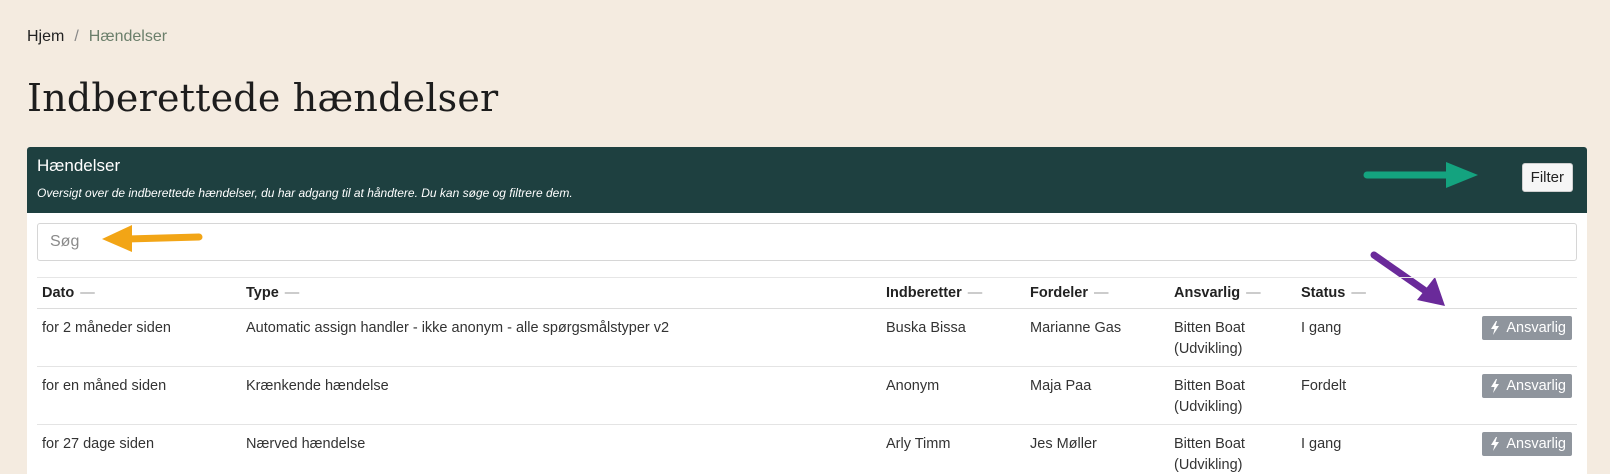 This screenshot has height=474, width=1610. Describe the element at coordinates (1547, 177) in the screenshot. I see `filter-button: Filter` at that location.